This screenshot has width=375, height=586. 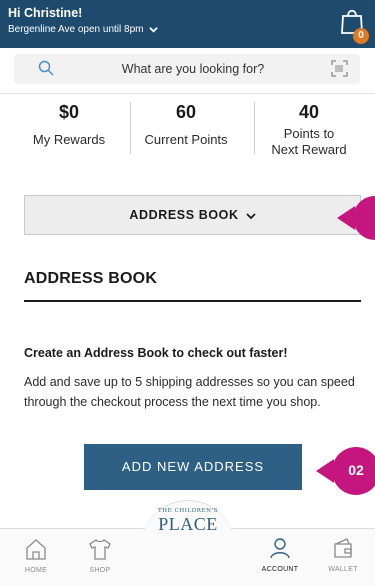 I want to click on title-underline, so click(x=192, y=301).